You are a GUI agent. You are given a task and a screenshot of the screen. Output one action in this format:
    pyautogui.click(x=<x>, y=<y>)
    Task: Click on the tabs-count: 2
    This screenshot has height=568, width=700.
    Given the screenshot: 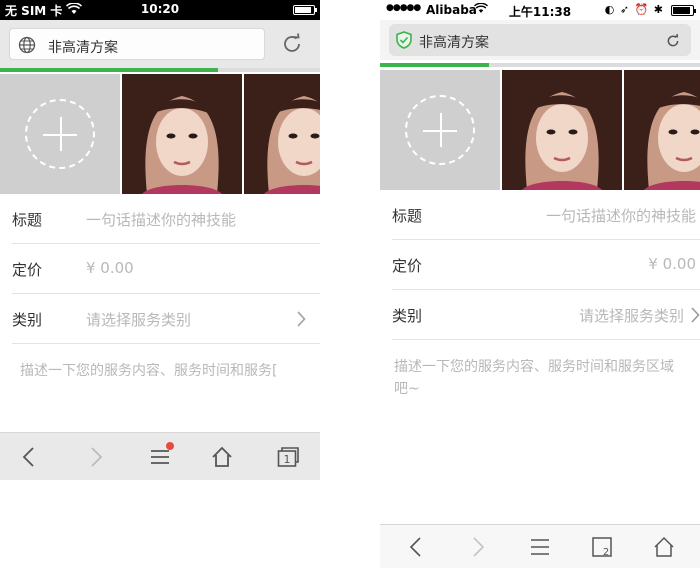 What is the action you would take?
    pyautogui.click(x=606, y=552)
    